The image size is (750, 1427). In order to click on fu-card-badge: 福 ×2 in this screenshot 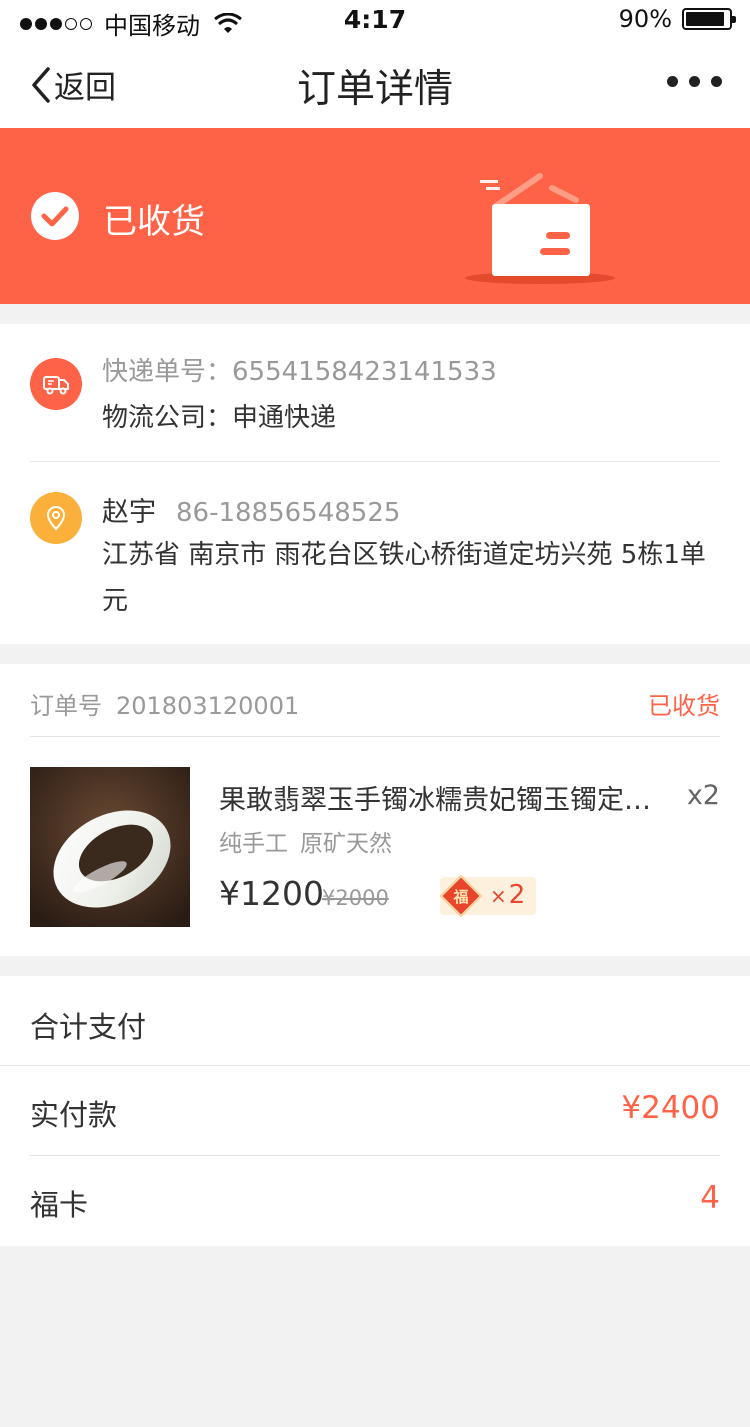, I will do `click(487, 896)`.